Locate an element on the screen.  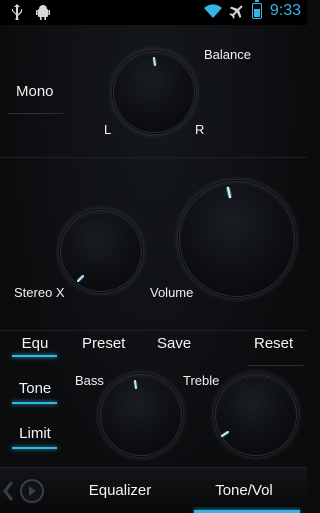
preset-button: Preset is located at coordinates (103, 343).